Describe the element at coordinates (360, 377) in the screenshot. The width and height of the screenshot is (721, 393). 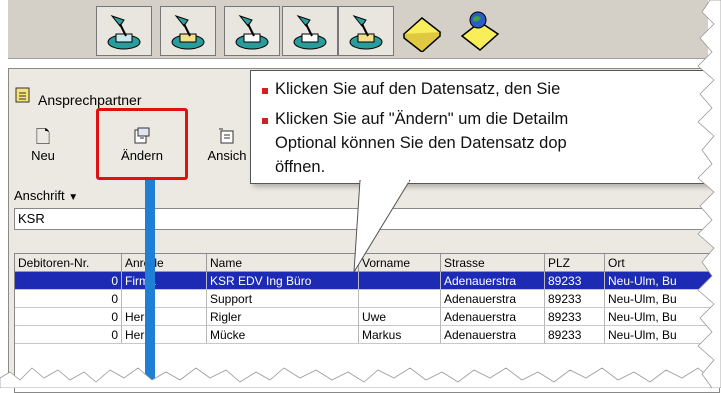
I see `torn-edge-bottom` at that location.